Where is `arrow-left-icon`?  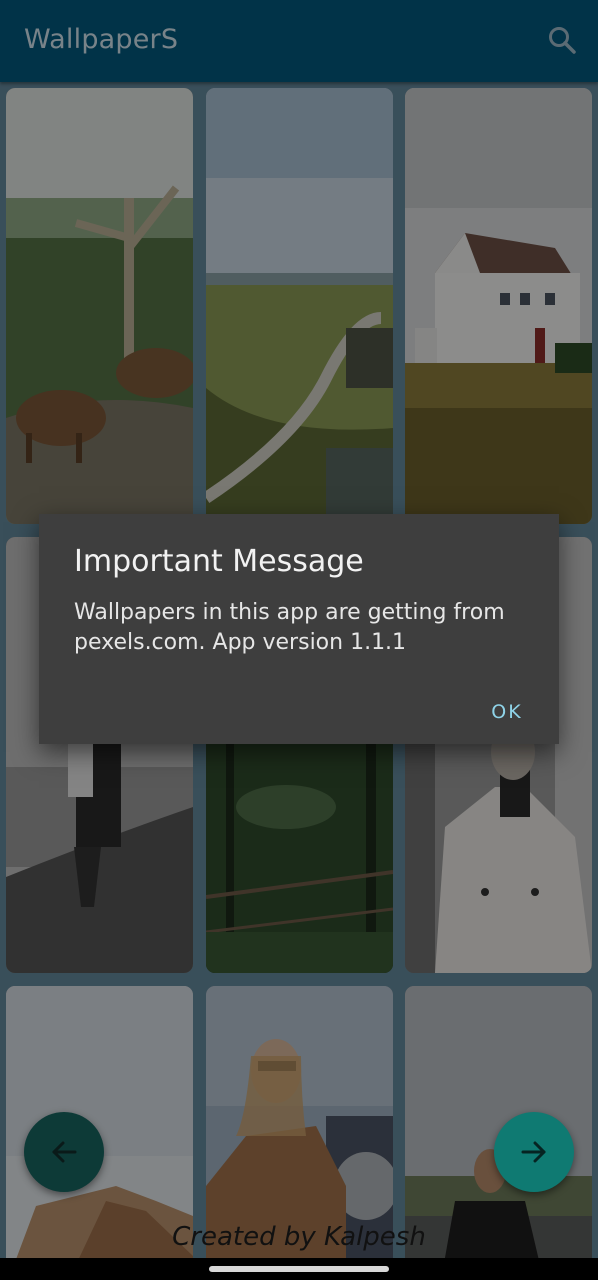 arrow-left-icon is located at coordinates (64, 1152).